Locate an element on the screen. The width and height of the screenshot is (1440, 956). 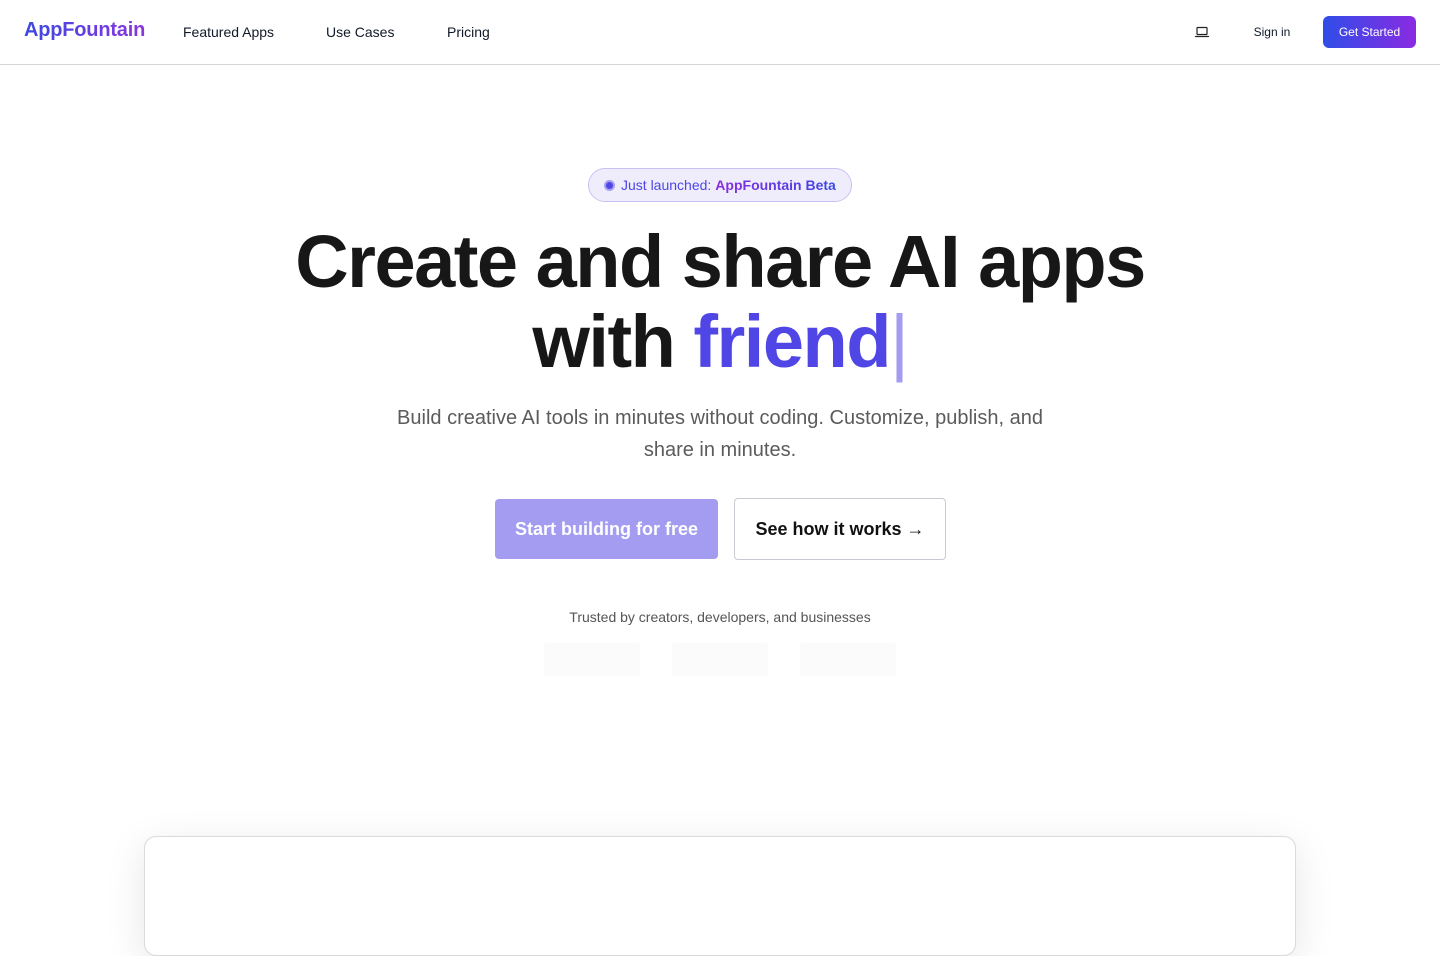
app-logo: AppFountain is located at coordinates (84, 30).